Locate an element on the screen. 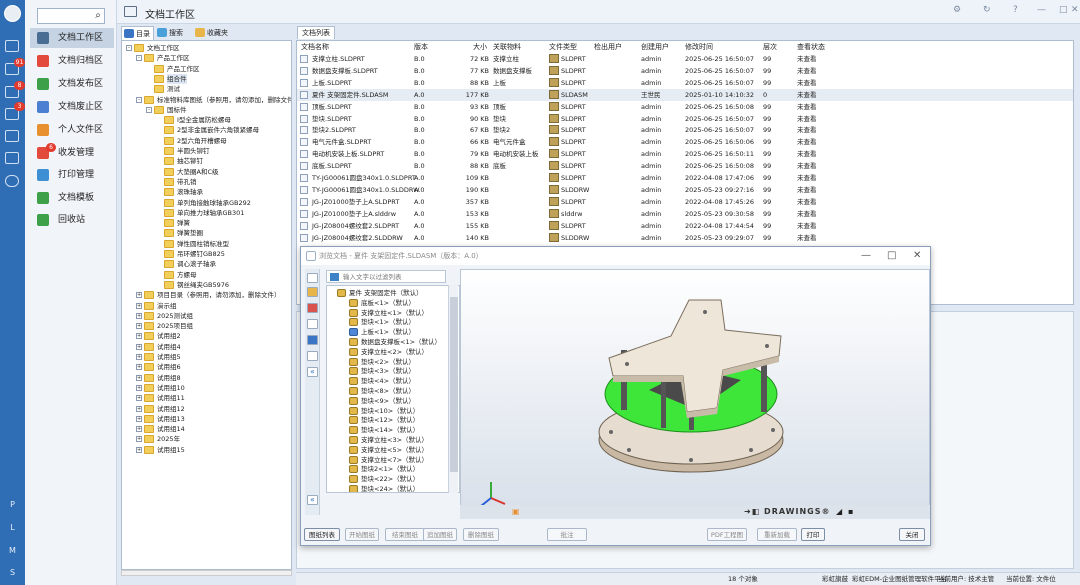 The image size is (1080, 585). menu-item: 回收站 is located at coordinates (72, 220).